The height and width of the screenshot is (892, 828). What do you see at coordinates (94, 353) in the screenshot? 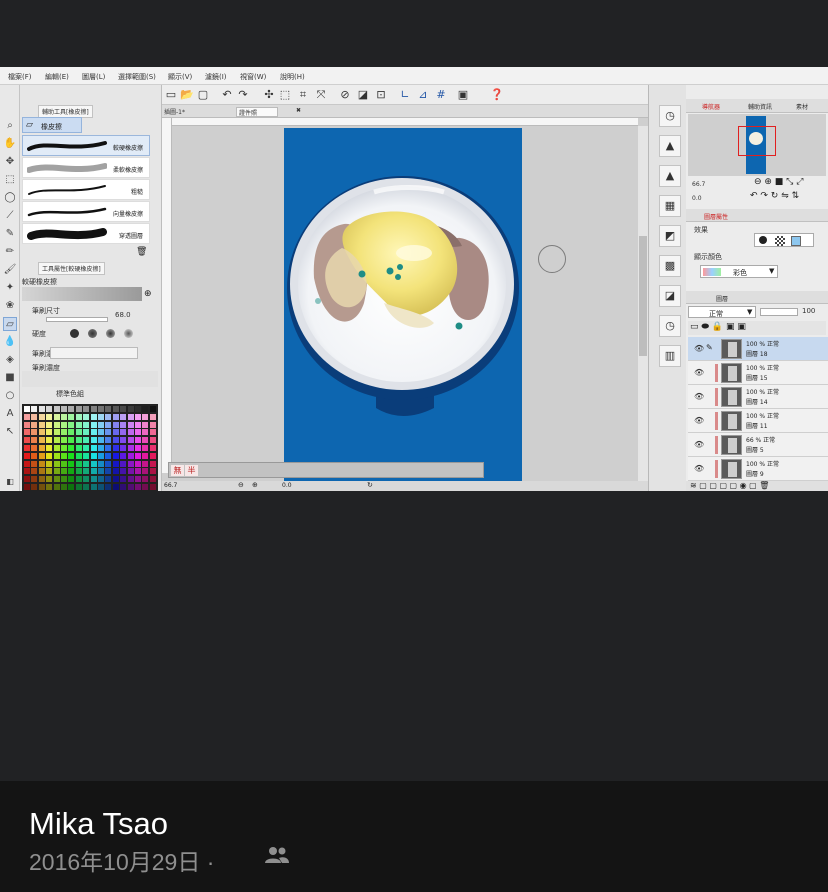
I see `density-slider` at bounding box center [94, 353].